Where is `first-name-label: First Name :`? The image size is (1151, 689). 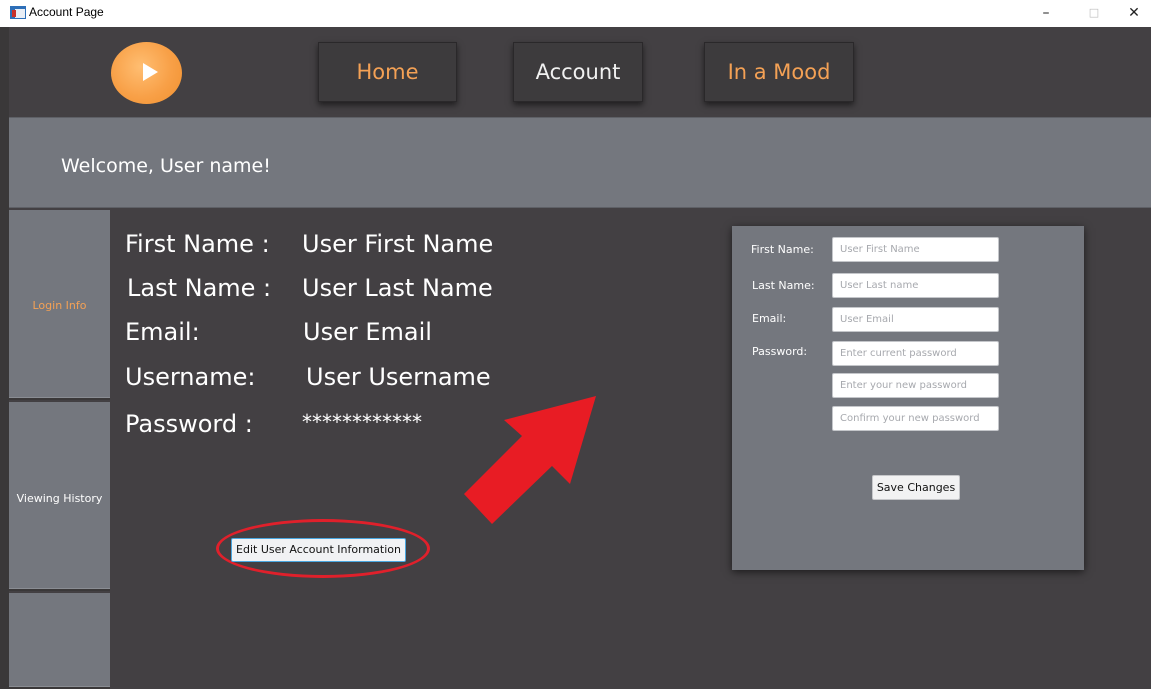
first-name-label: First Name : is located at coordinates (197, 244).